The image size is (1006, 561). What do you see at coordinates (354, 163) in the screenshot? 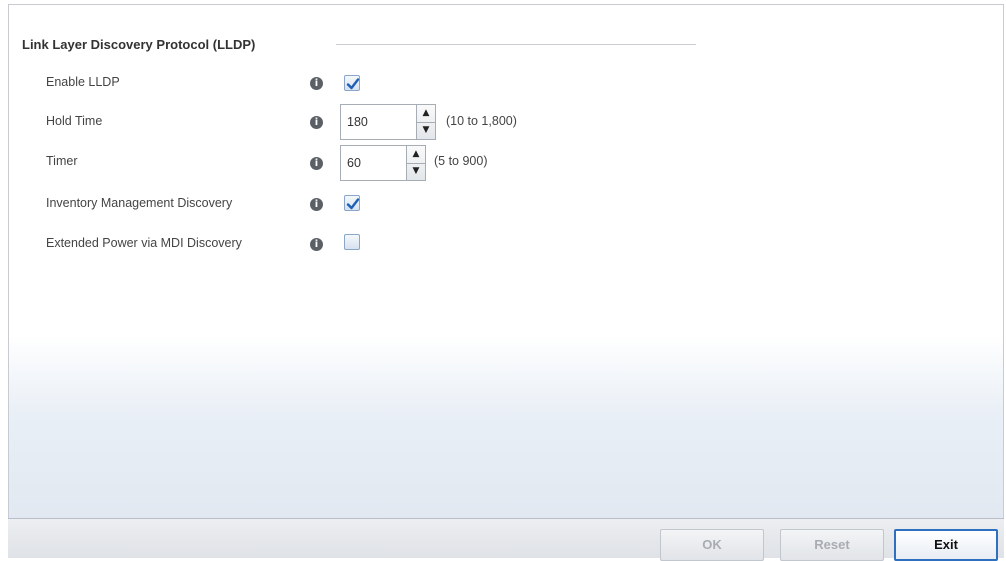
I see `timer-value: 60` at bounding box center [354, 163].